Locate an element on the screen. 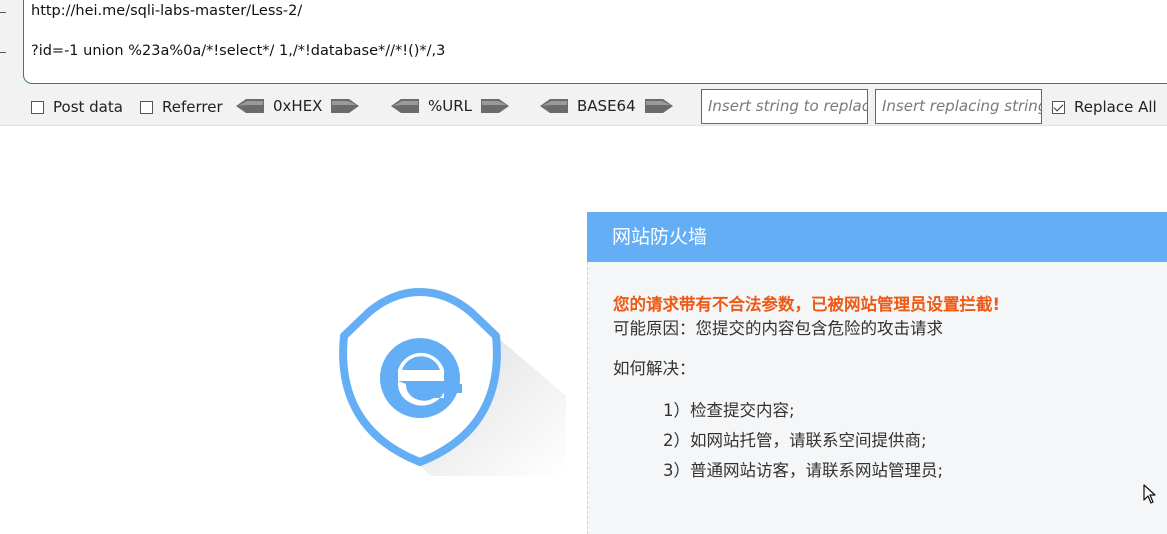 The image size is (1167, 534). step-item: 1）检查提交内容; is located at coordinates (729, 410).